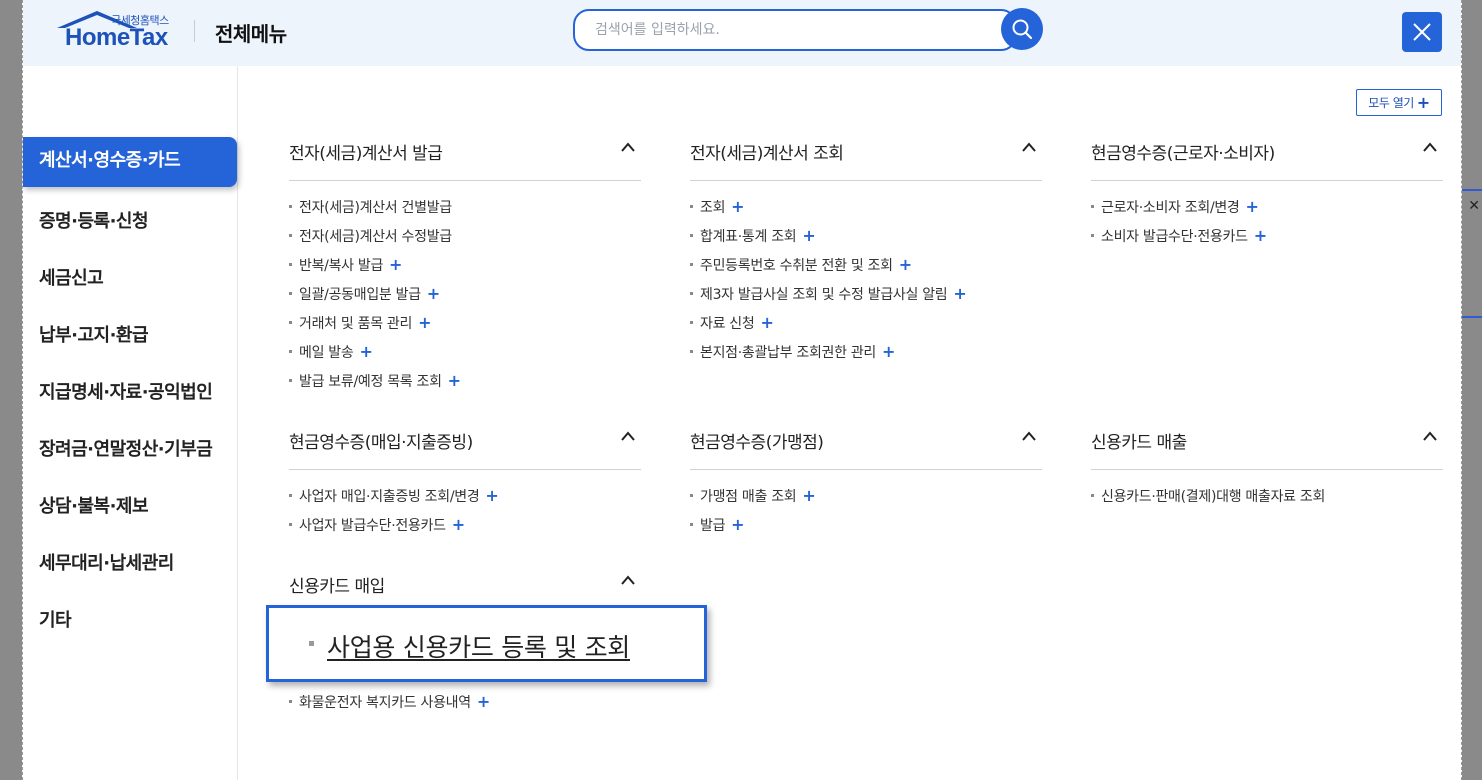 Image resolution: width=1482 pixels, height=780 pixels. Describe the element at coordinates (465, 240) in the screenshot. I see `menu-item: 전자(세금)계산서 수정발급` at that location.